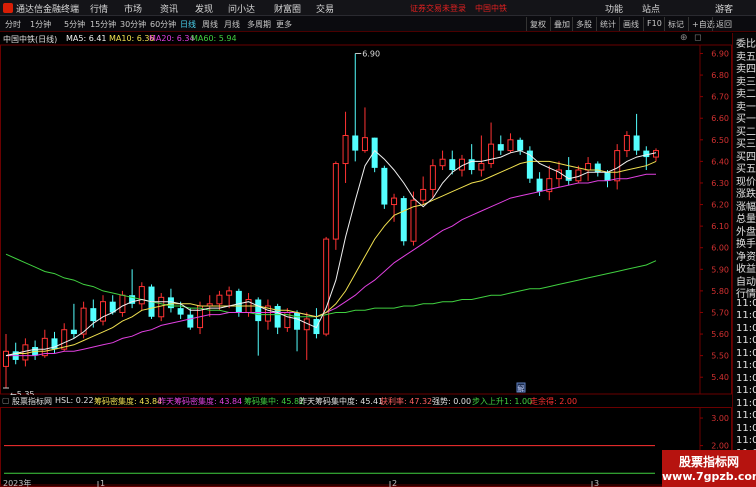  Describe the element at coordinates (274, 401) in the screenshot. I see `chip-concentration-label: 筹码集中: 45.82` at that location.